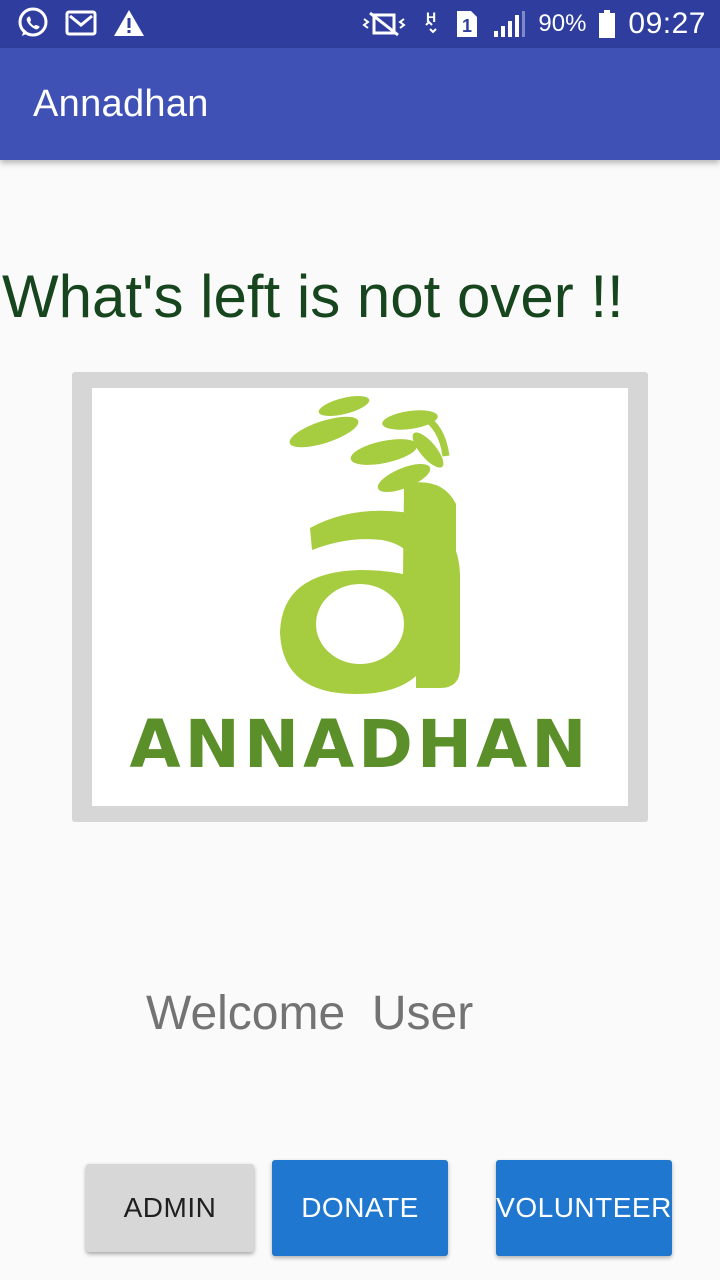 This screenshot has width=720, height=1280. I want to click on signal-icon, so click(510, 24).